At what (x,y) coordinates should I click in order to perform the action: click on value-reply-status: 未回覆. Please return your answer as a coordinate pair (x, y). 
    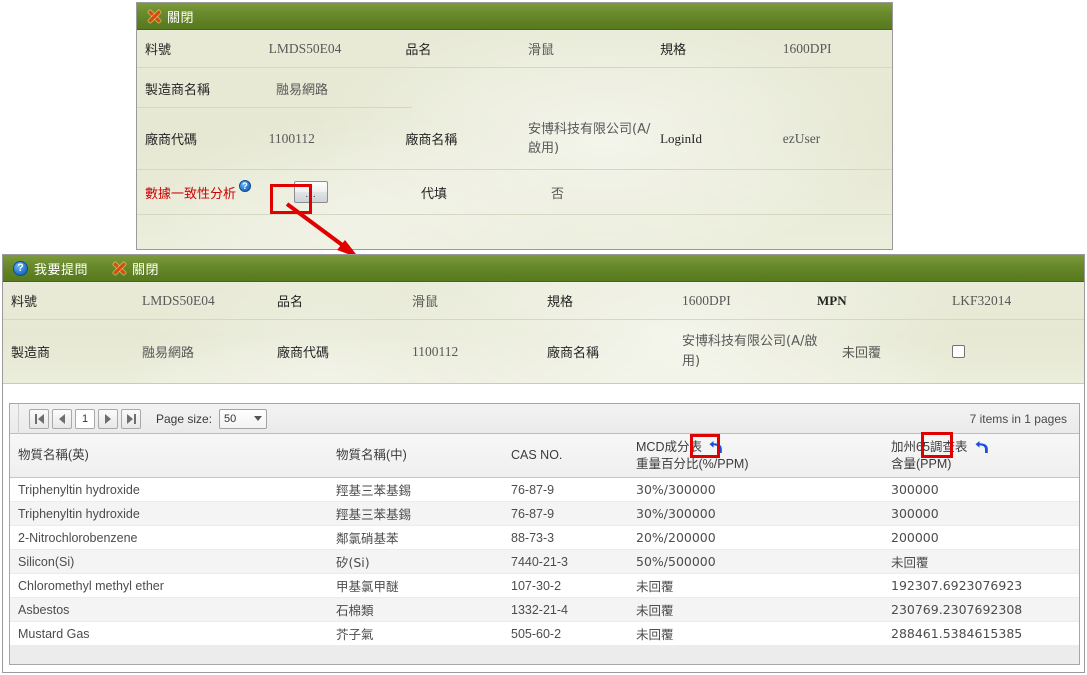
    Looking at the image, I should click on (862, 353).